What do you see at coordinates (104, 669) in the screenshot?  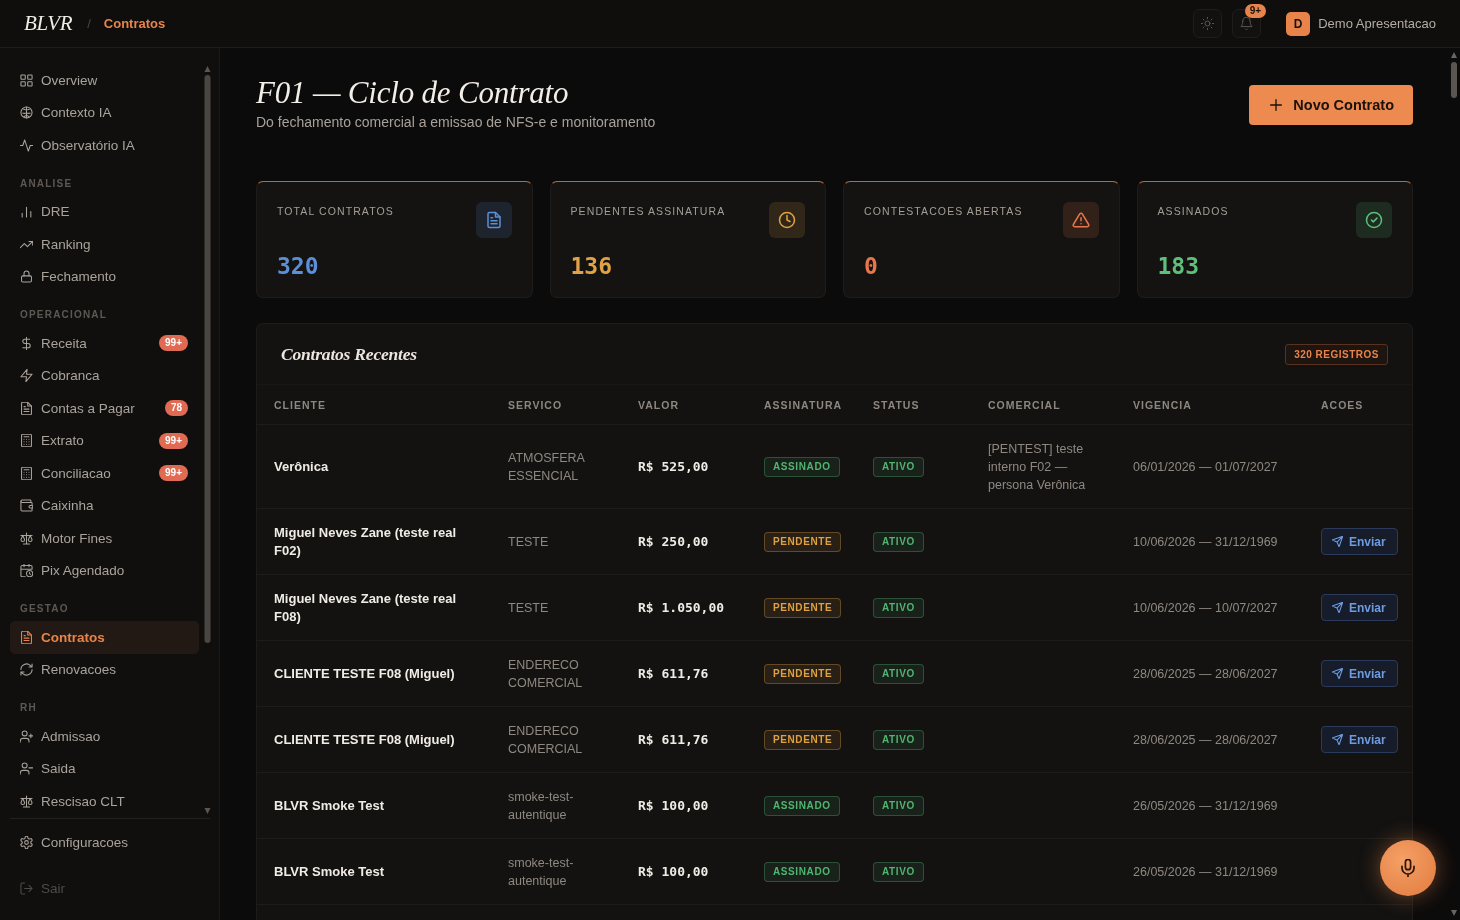 I see `sidebar-item: Renovacoes` at bounding box center [104, 669].